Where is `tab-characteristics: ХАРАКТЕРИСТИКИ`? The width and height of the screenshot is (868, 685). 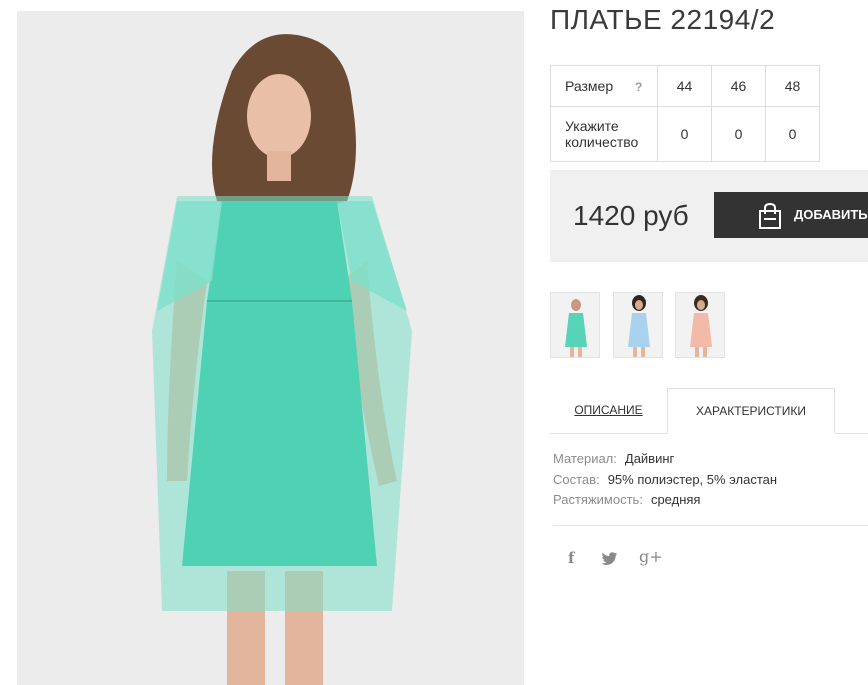 tab-characteristics: ХАРАКТЕРИСТИКИ is located at coordinates (751, 410).